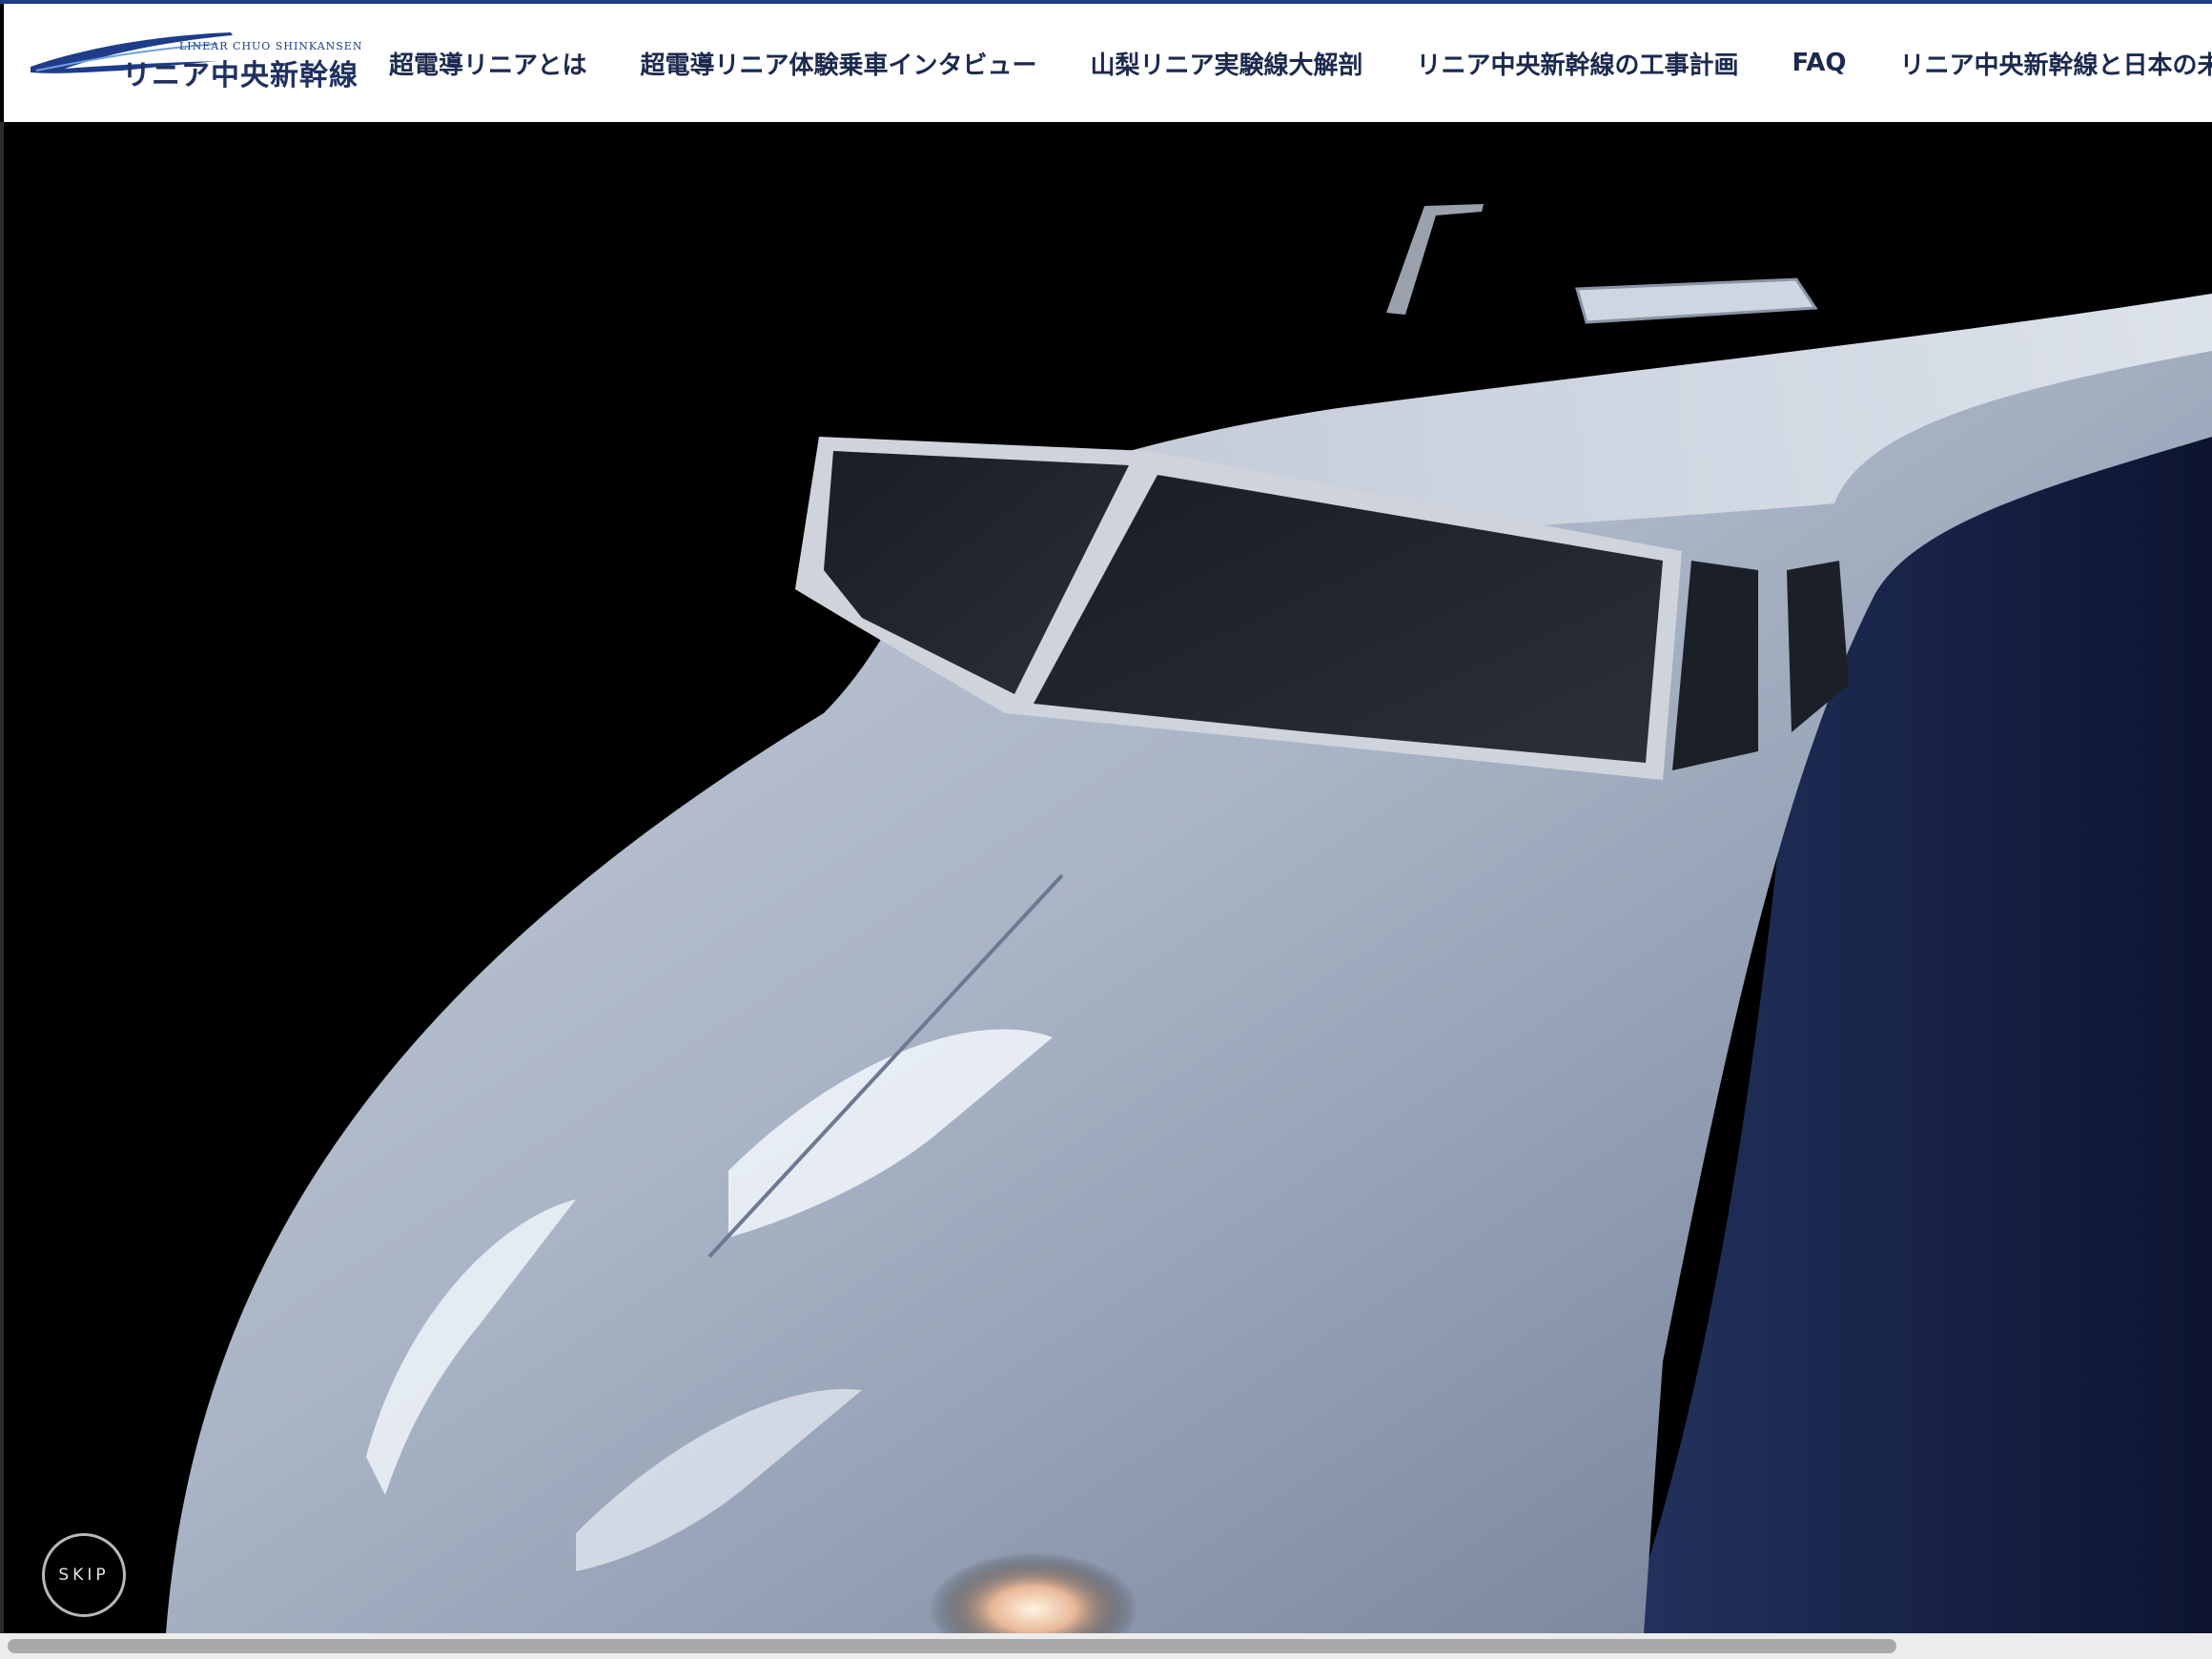 This screenshot has height=1659, width=2212. I want to click on nav-item-ride-interview: 超電導リニア体験乗車インタビュー, so click(838, 63).